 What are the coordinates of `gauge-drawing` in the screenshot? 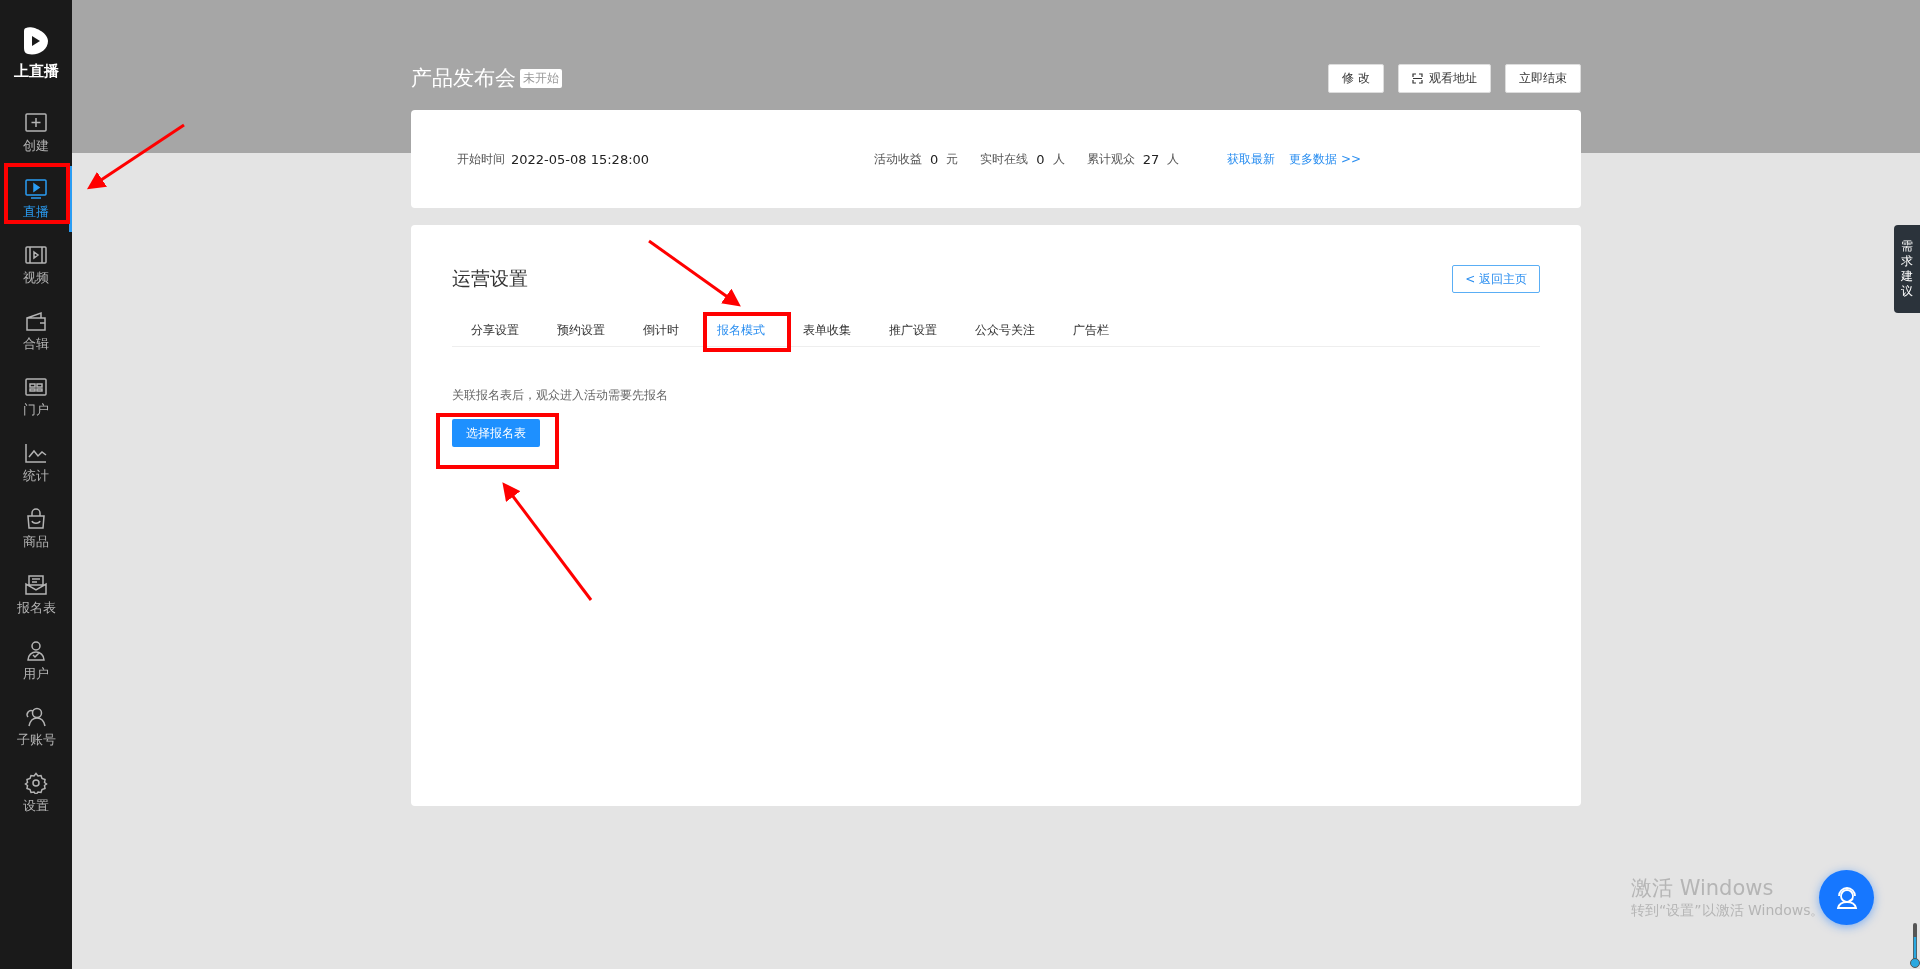 It's located at (1915, 946).